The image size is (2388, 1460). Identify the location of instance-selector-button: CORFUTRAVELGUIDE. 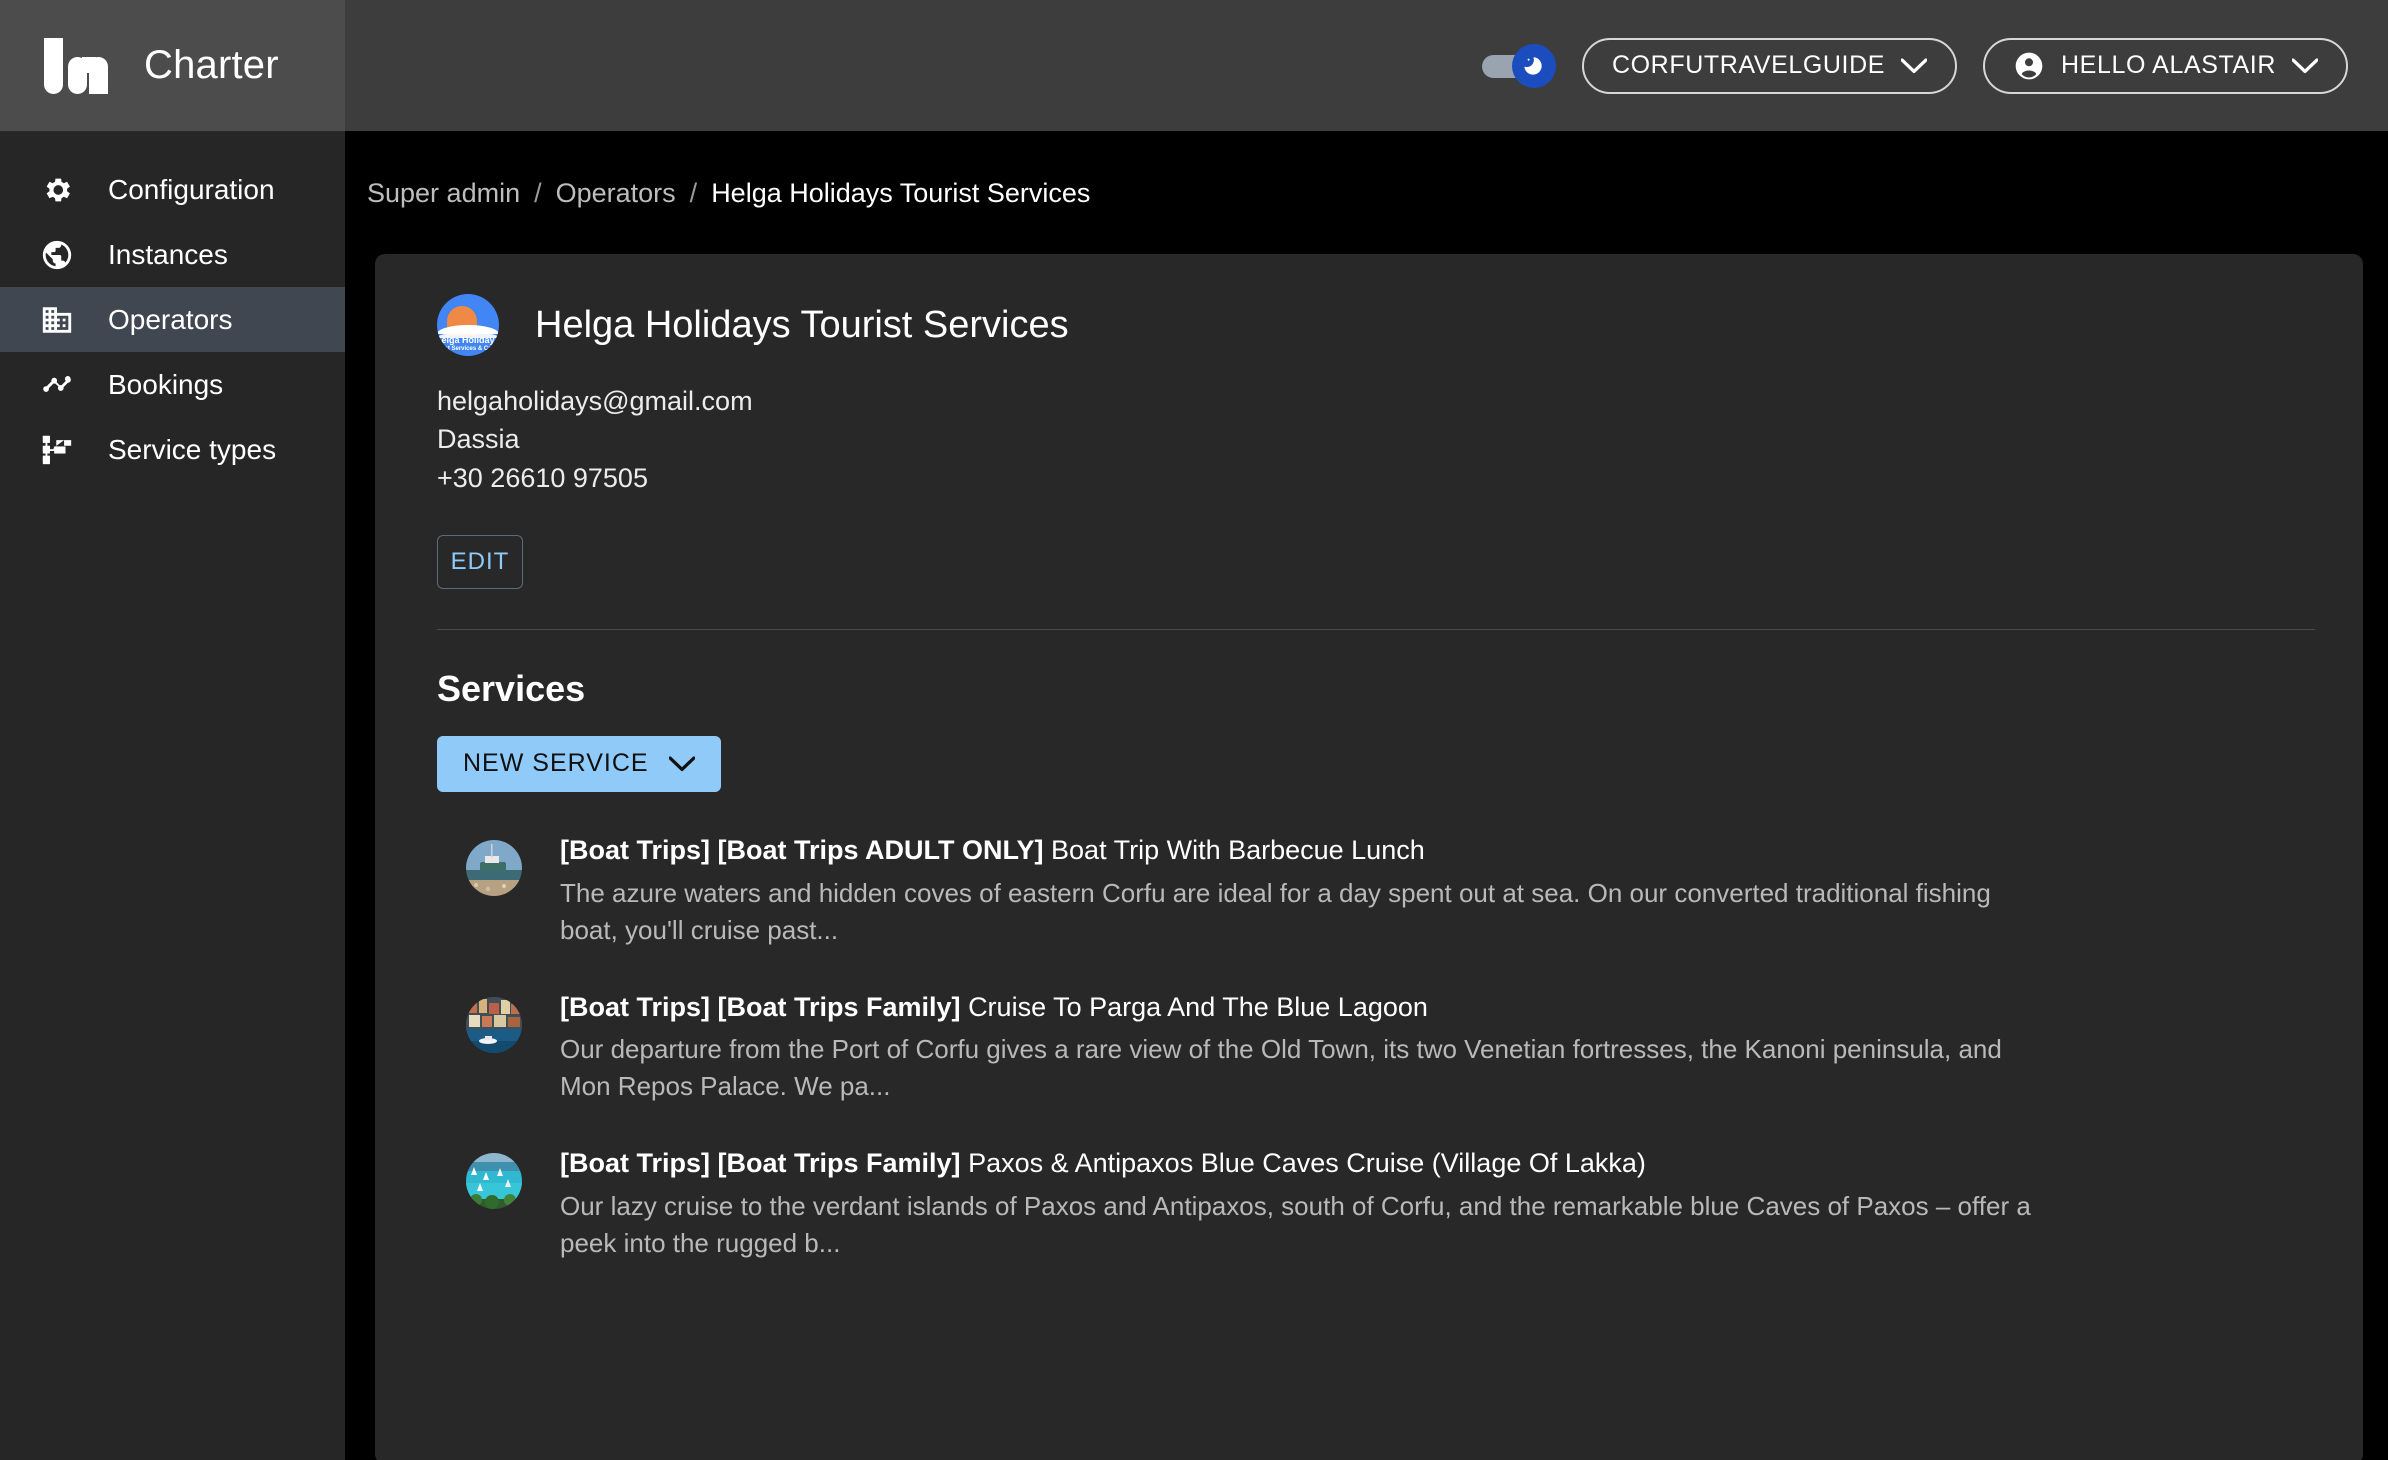
(1769, 65).